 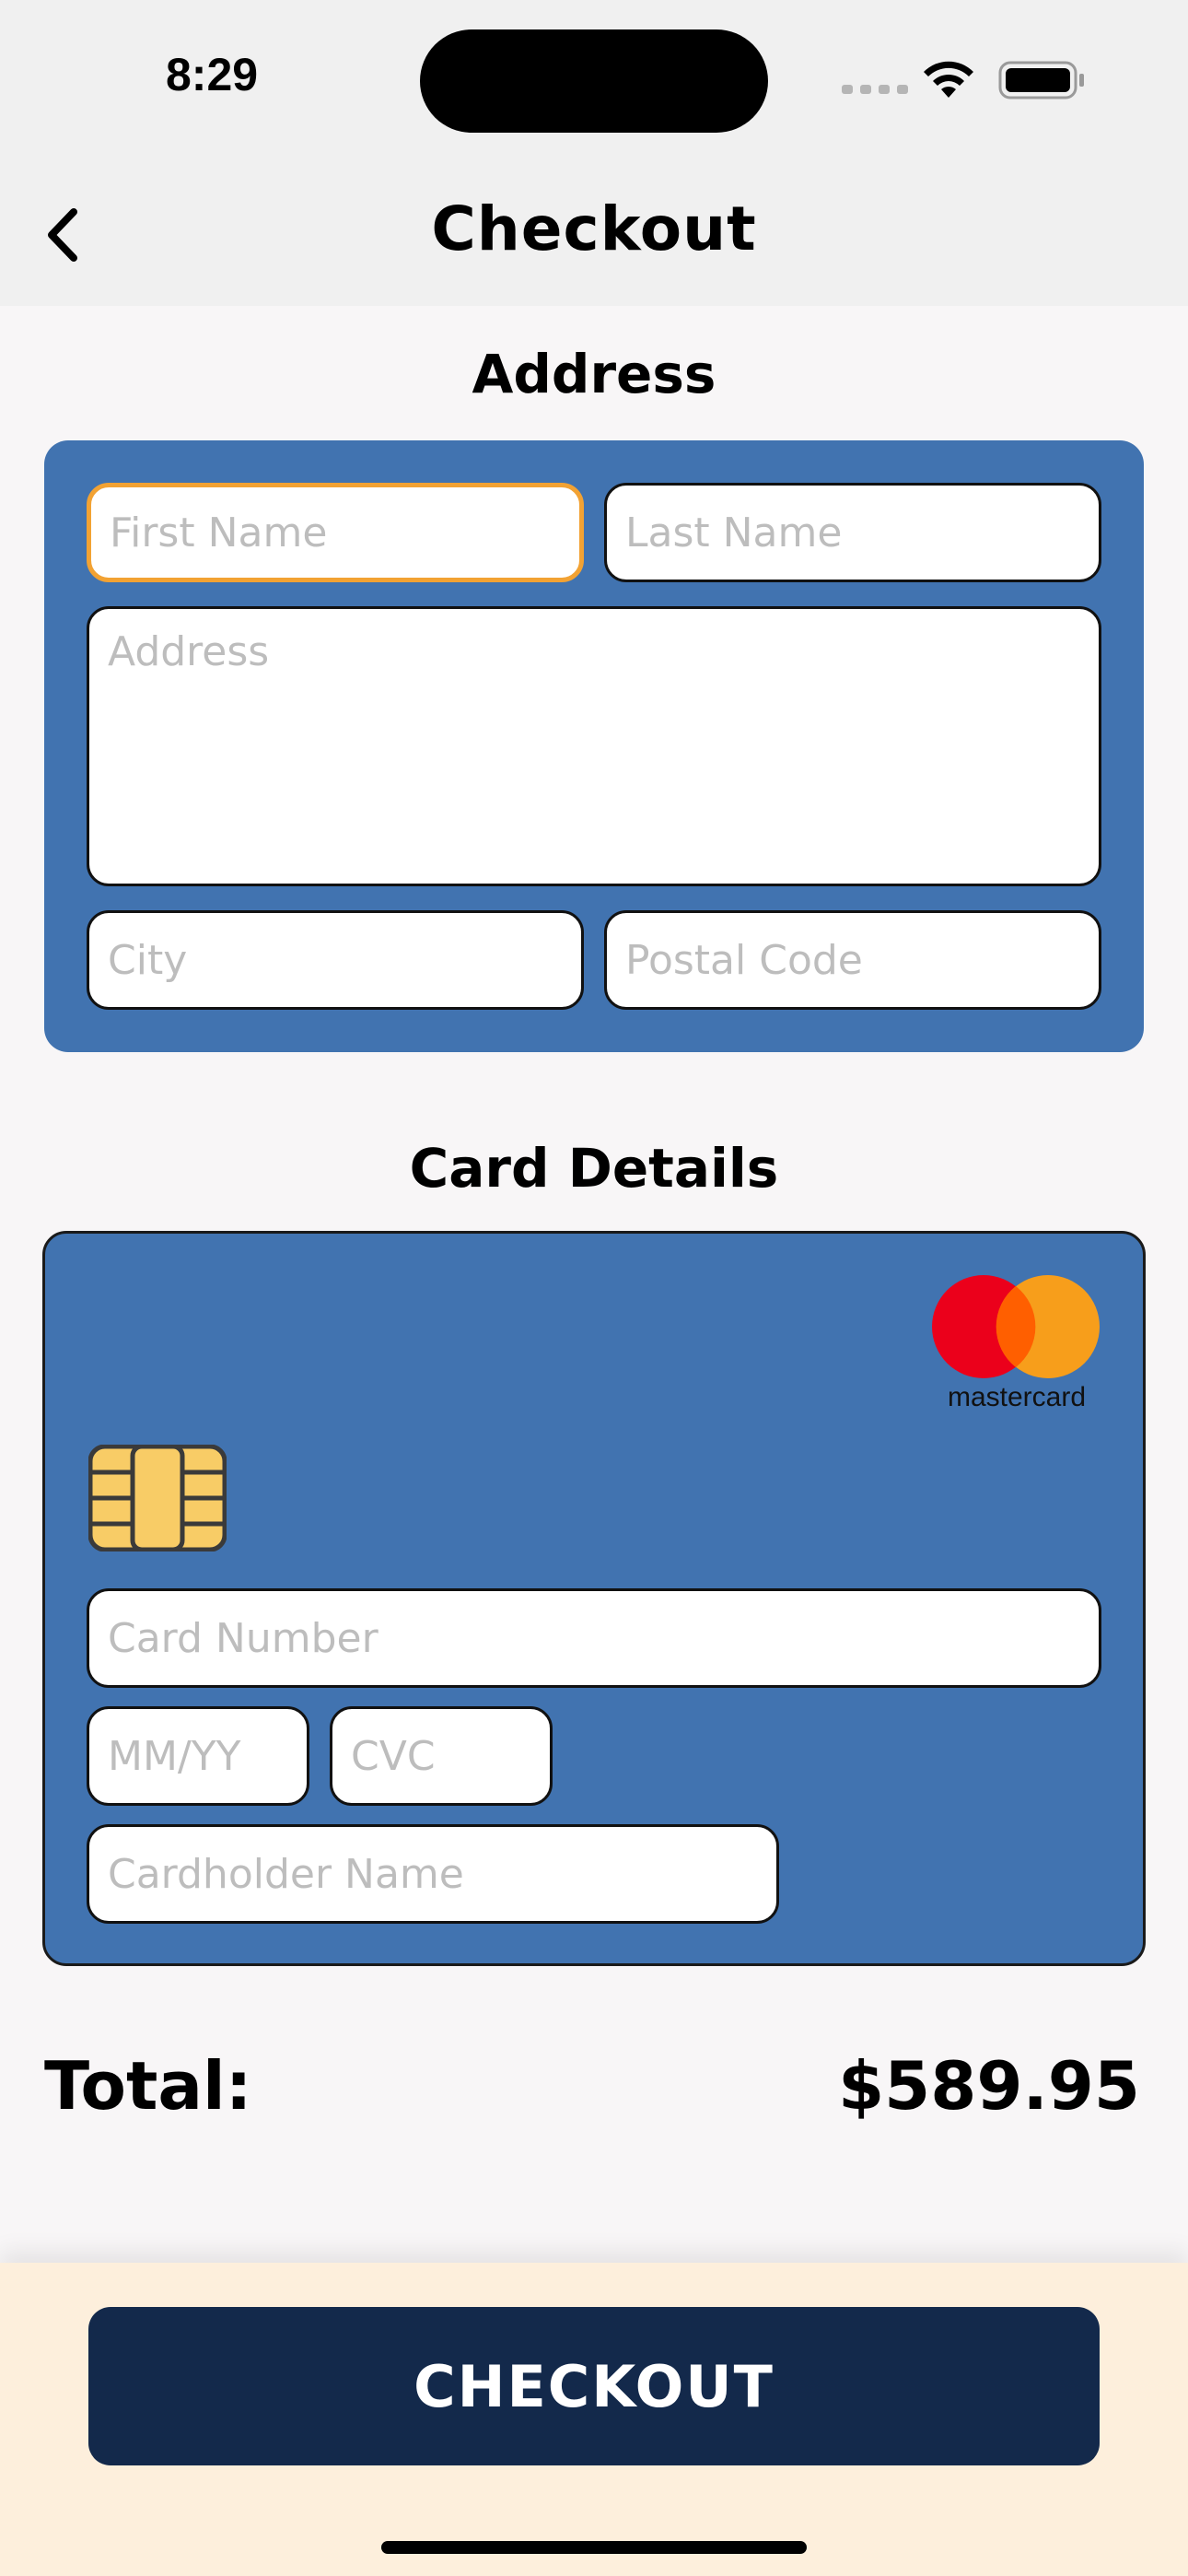 I want to click on status-time: 8:29, so click(x=212, y=74).